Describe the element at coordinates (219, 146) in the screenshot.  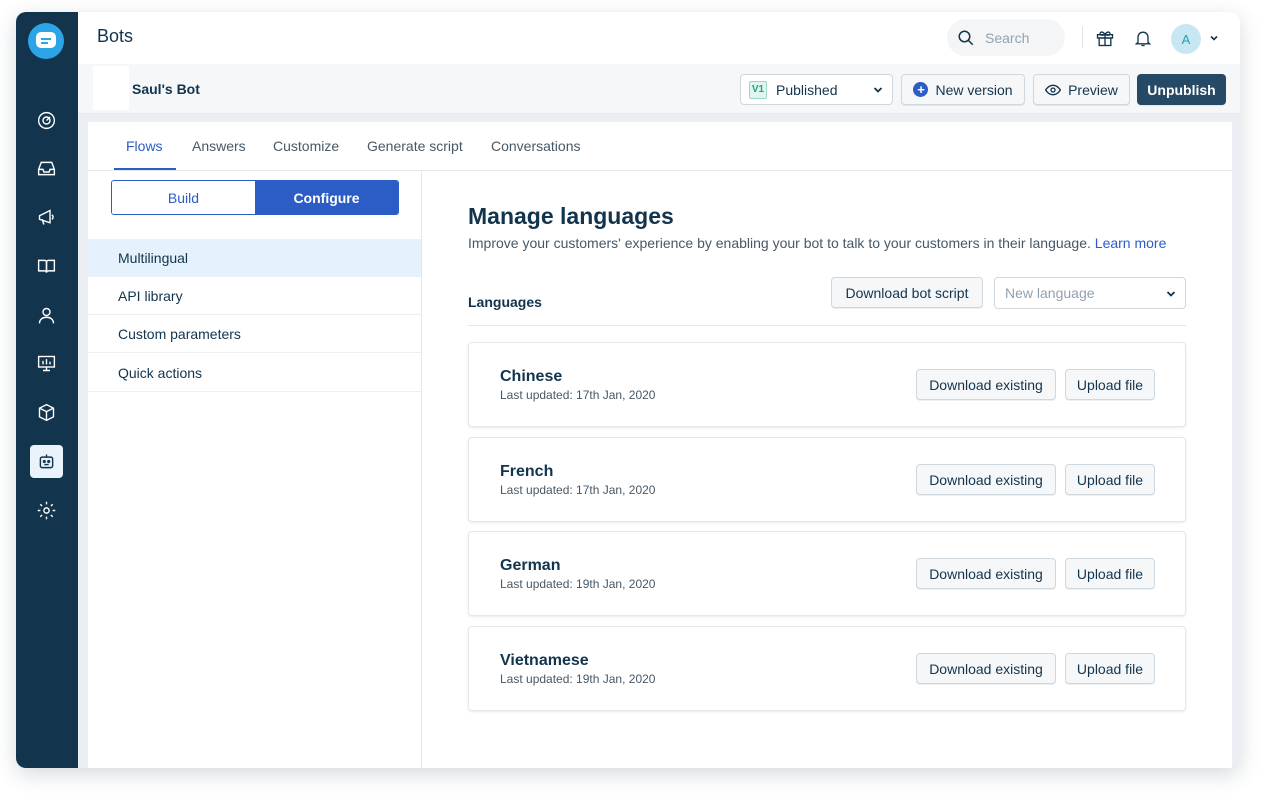
I see `tab-answers: Answers` at that location.